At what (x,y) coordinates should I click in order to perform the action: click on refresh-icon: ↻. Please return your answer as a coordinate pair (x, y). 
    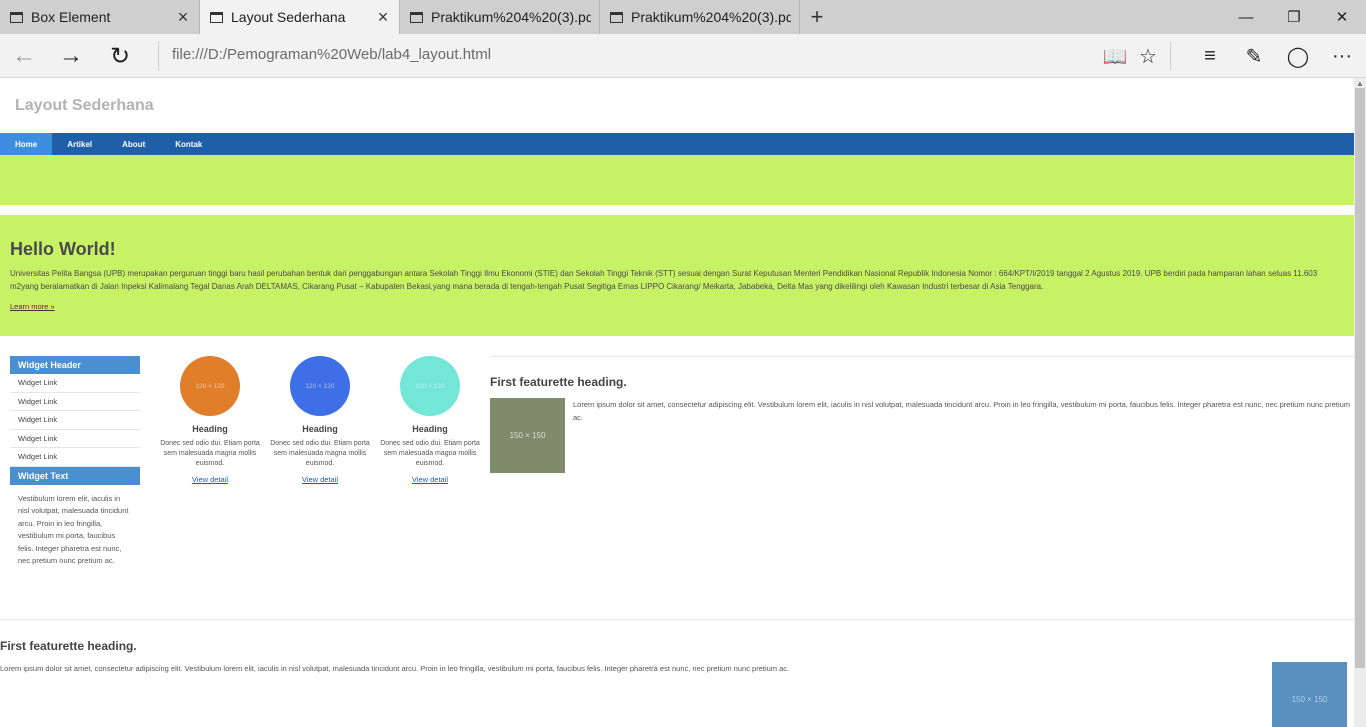
    Looking at the image, I should click on (120, 56).